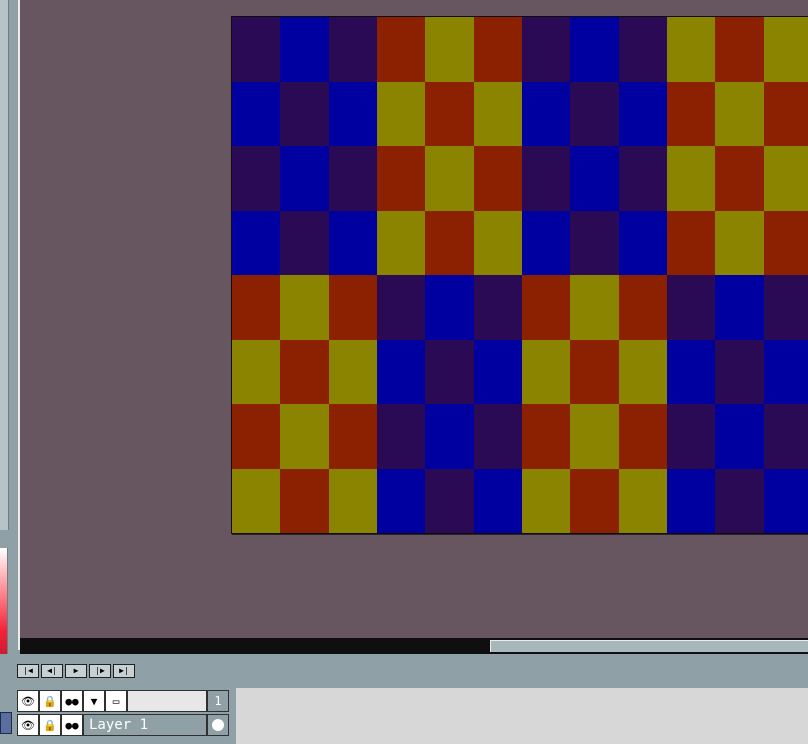 The width and height of the screenshot is (808, 744). I want to click on timeline-track, so click(522, 716).